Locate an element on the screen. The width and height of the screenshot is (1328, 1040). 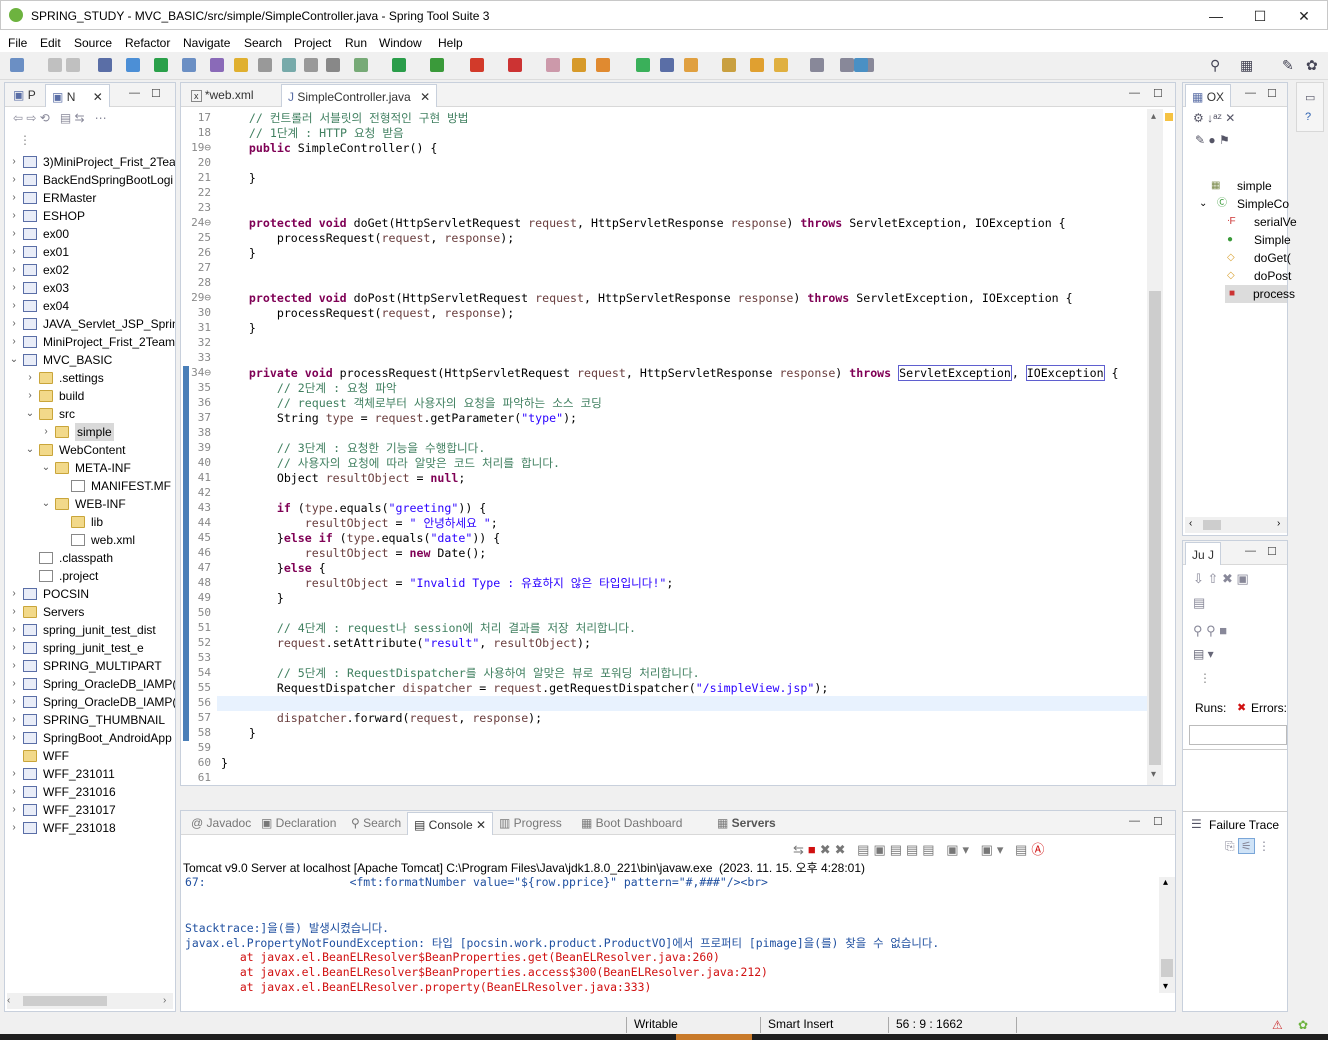
tree-item: › Spring_OracleDB_IAMP( is located at coordinates (92, 684).